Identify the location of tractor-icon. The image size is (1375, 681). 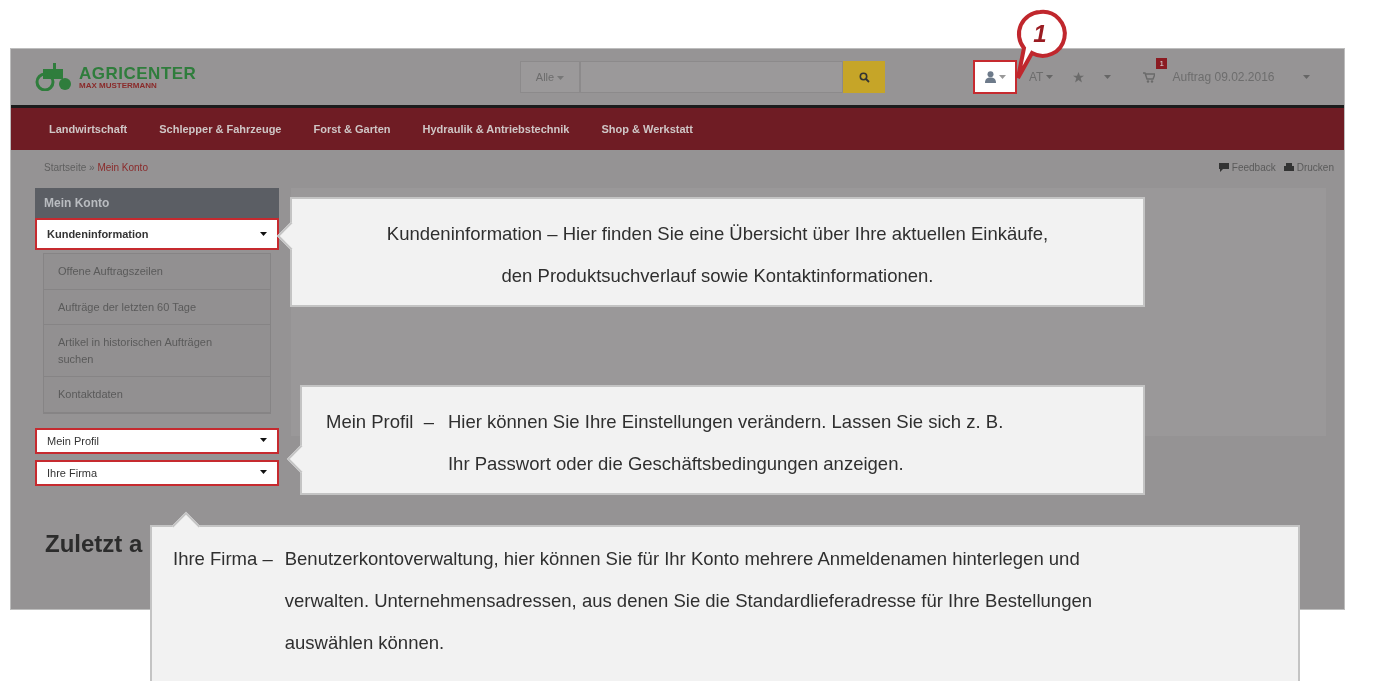
(54, 77).